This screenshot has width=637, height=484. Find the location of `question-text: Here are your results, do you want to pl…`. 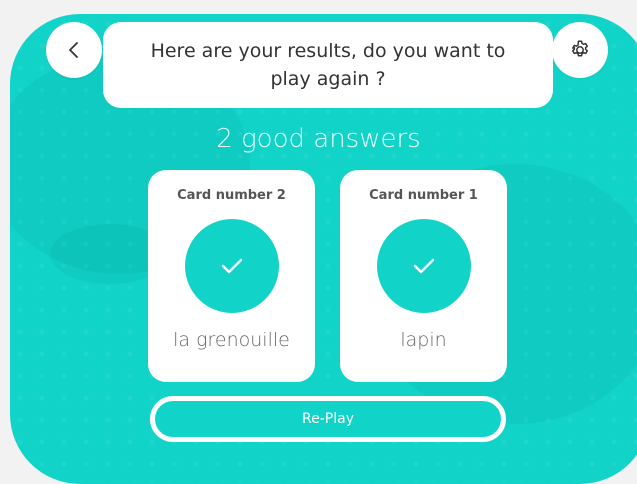

question-text: Here are your results, do you want to pl… is located at coordinates (328, 65).